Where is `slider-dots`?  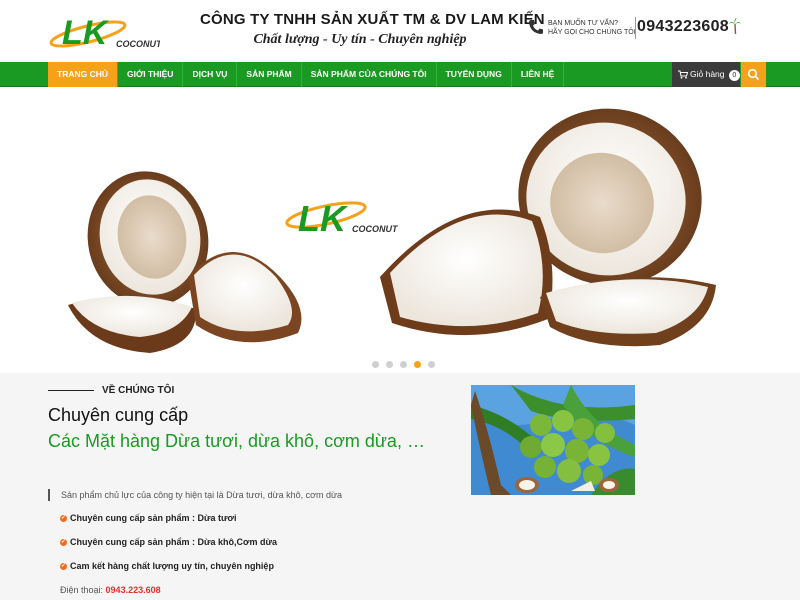
slider-dots is located at coordinates (403, 364).